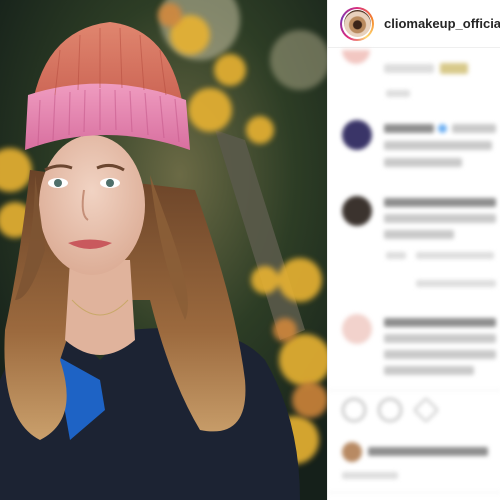  I want to click on profile-avatar, so click(357, 23).